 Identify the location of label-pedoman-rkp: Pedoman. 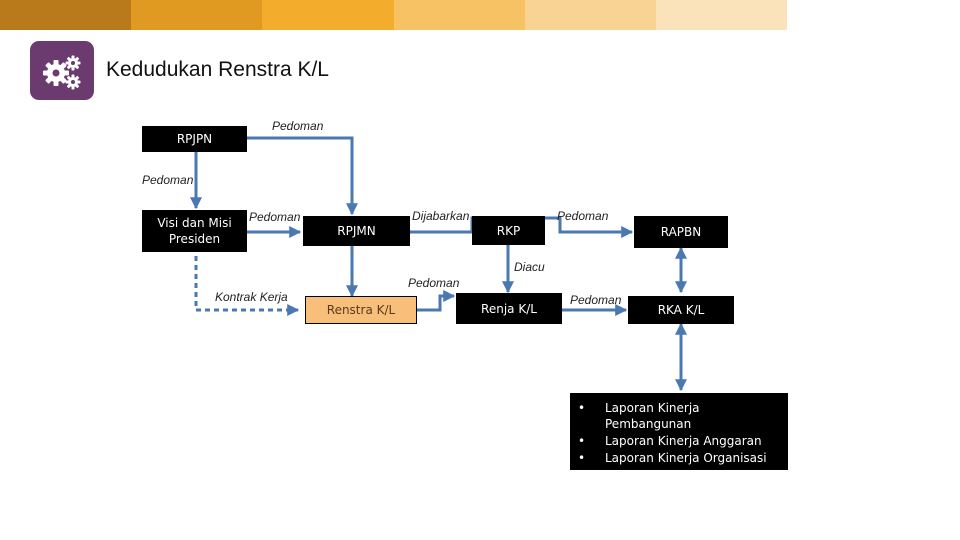
(583, 216).